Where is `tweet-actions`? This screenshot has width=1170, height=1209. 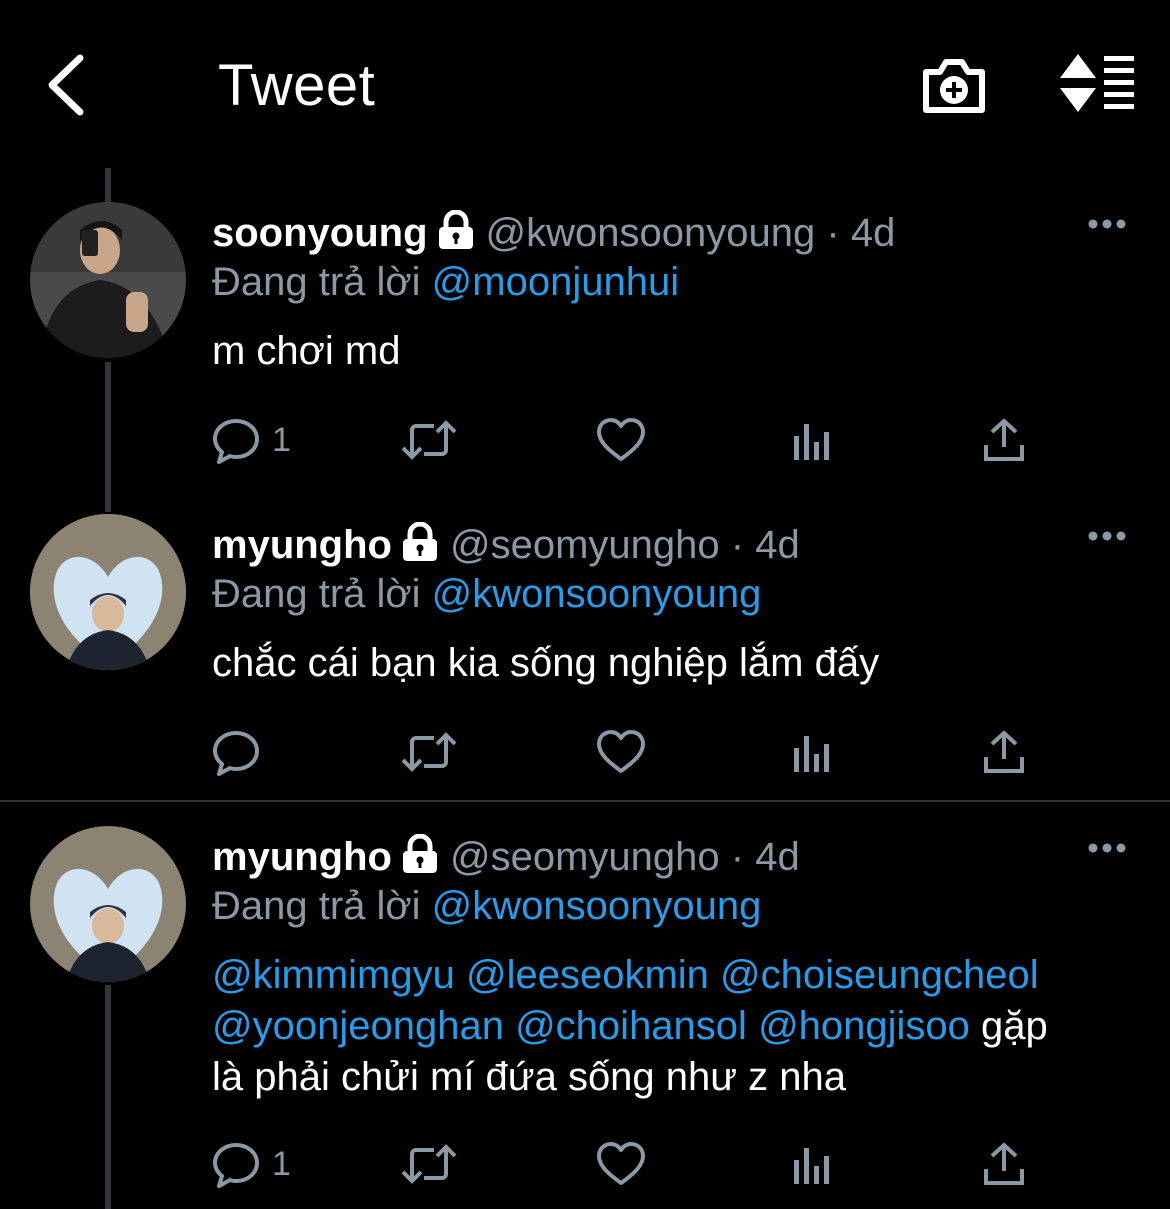 tweet-actions is located at coordinates (637, 754).